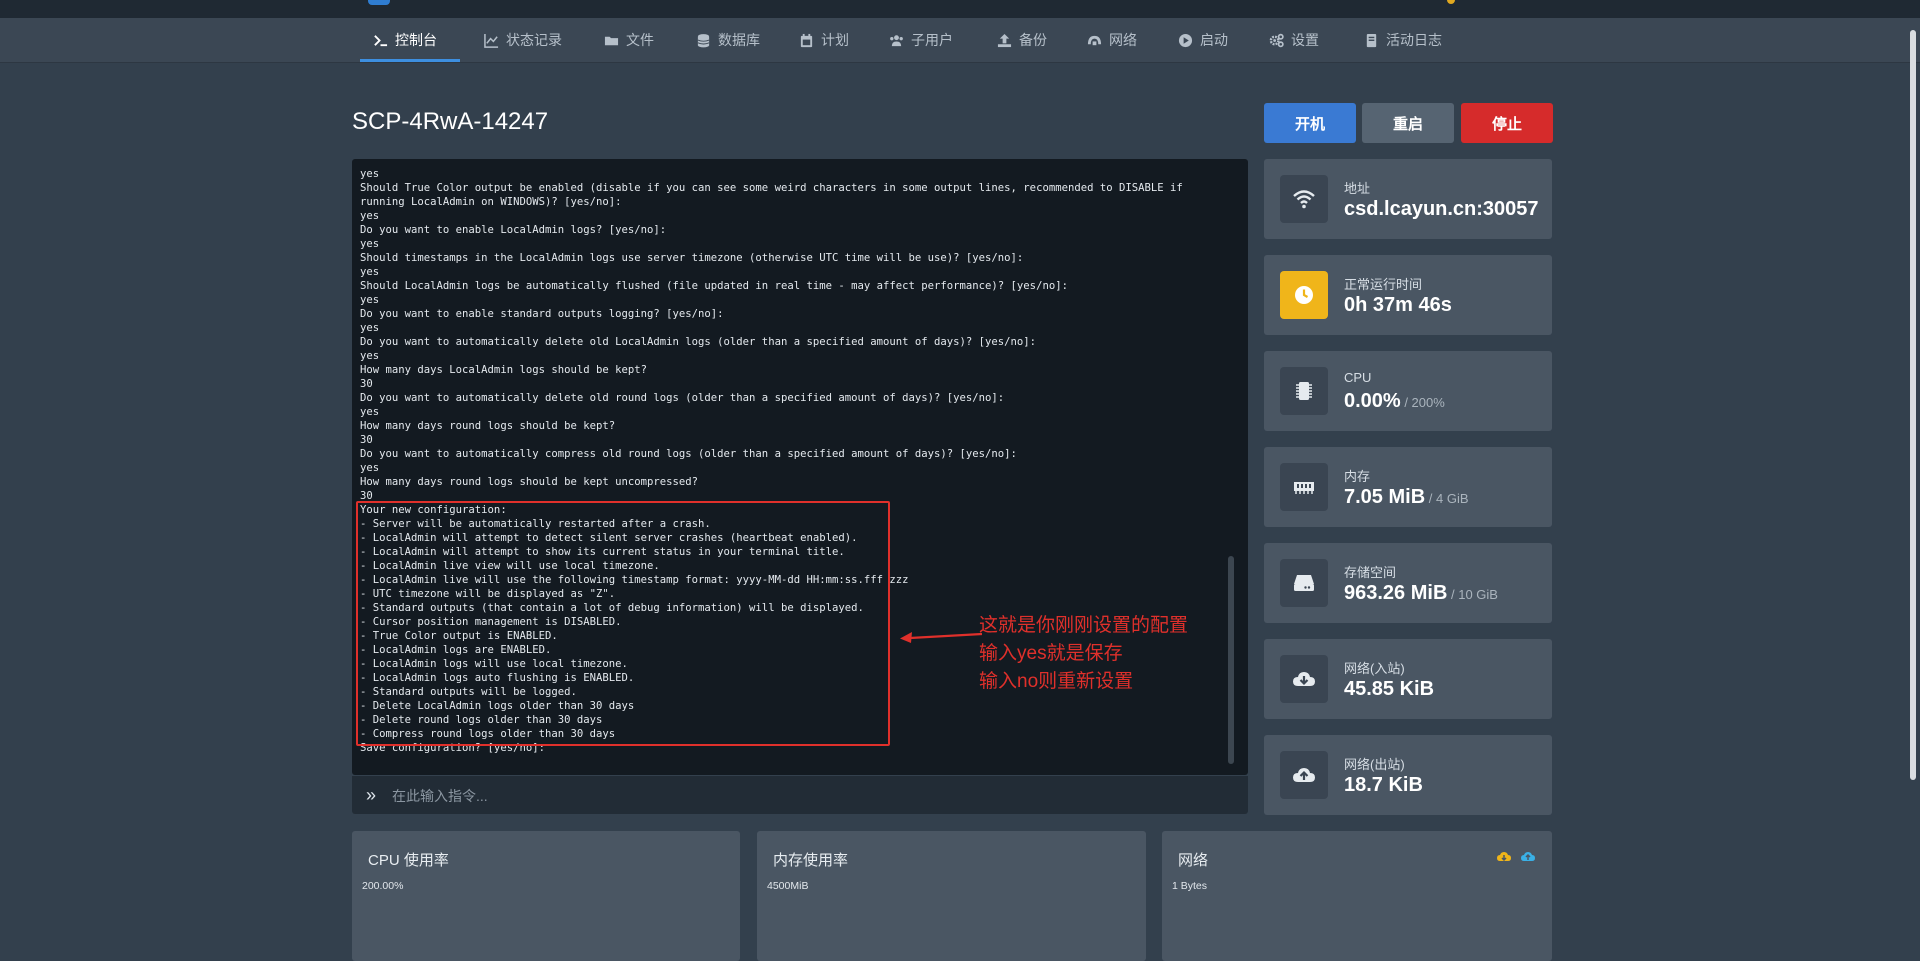 The height and width of the screenshot is (961, 1920). Describe the element at coordinates (1193, 860) in the screenshot. I see `chart-title: 网络` at that location.